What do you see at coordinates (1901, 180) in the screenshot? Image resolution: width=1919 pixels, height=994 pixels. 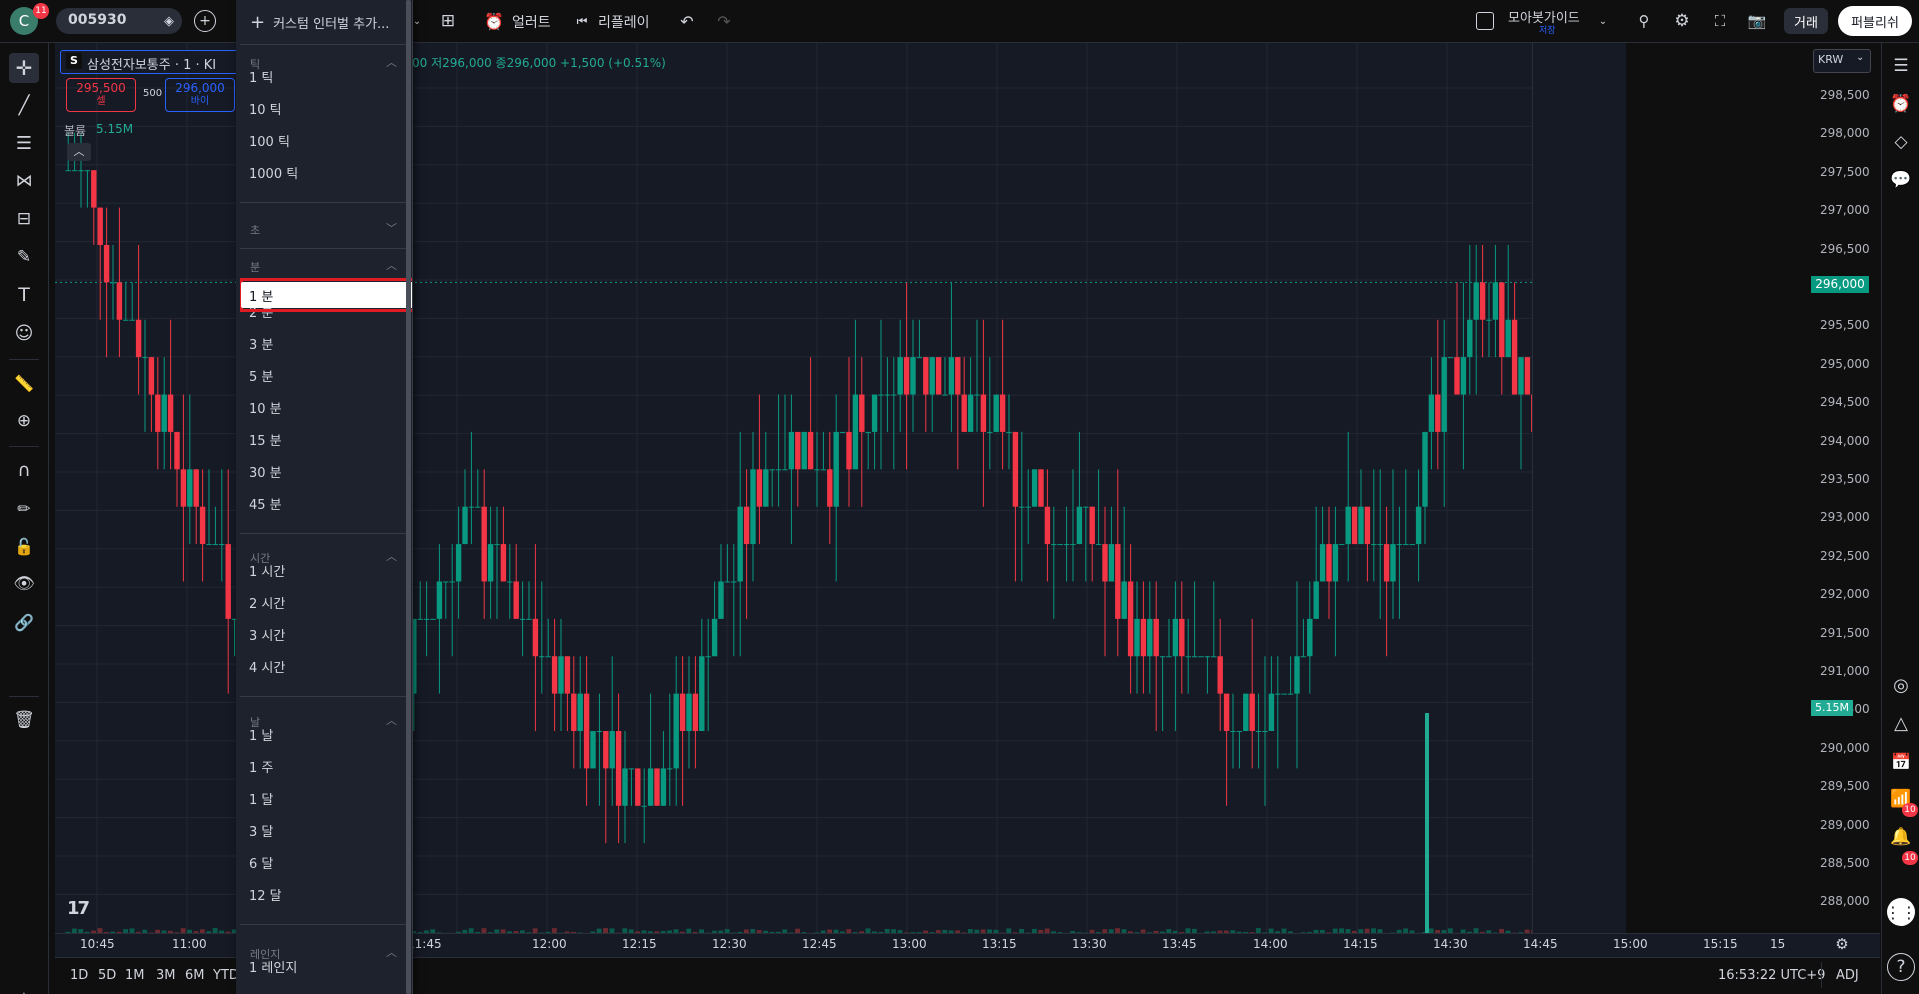 I see `chat-icon: 💬` at bounding box center [1901, 180].